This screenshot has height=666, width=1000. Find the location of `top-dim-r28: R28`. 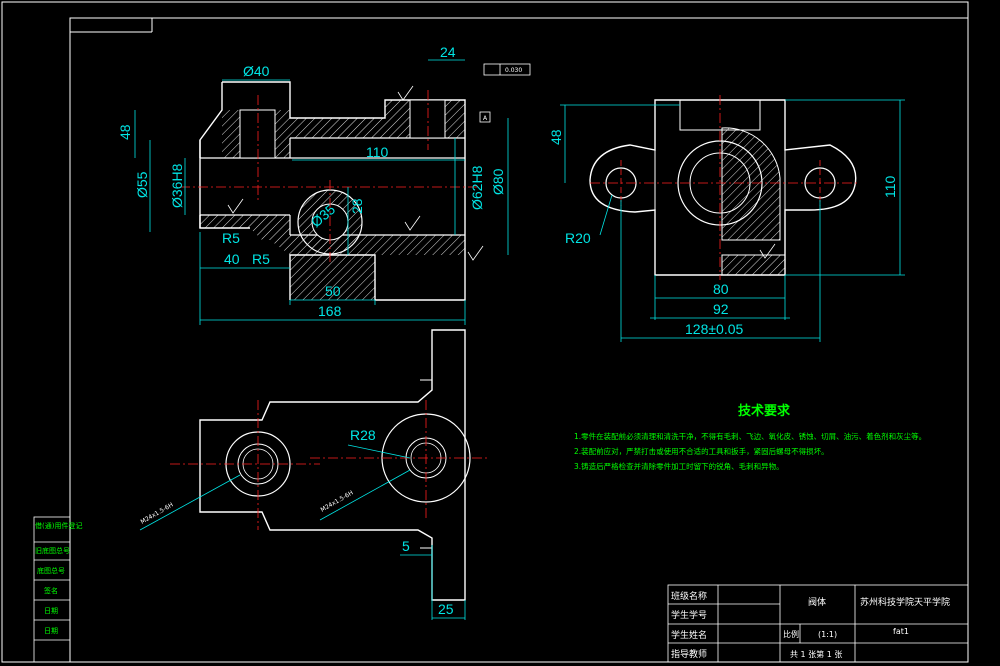

top-dim-r28: R28 is located at coordinates (363, 435).